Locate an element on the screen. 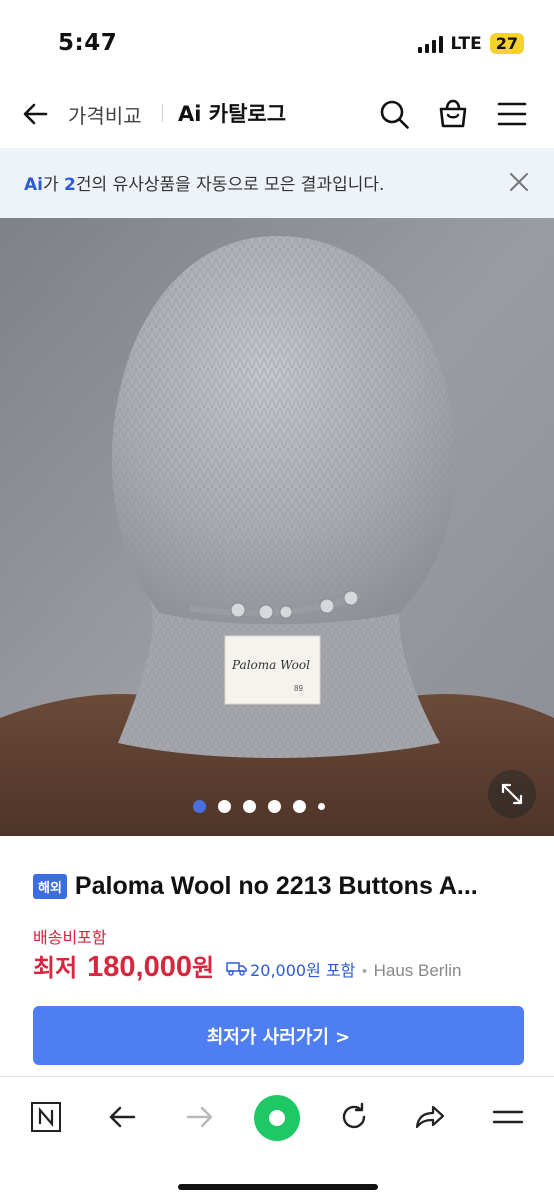 The image size is (554, 1200). menu-lines-icon is located at coordinates (508, 1117).